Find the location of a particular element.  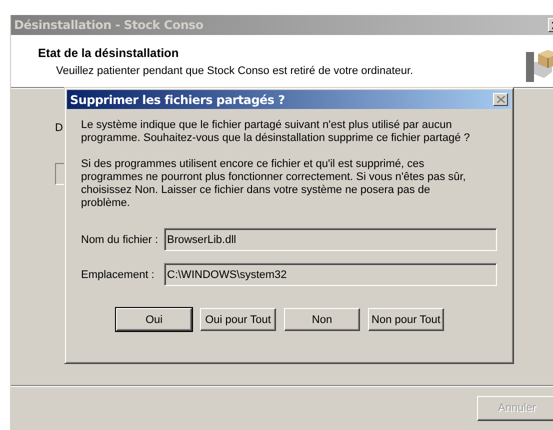

dialog-title: Supprimer les fichiers partagés ? is located at coordinates (177, 99).